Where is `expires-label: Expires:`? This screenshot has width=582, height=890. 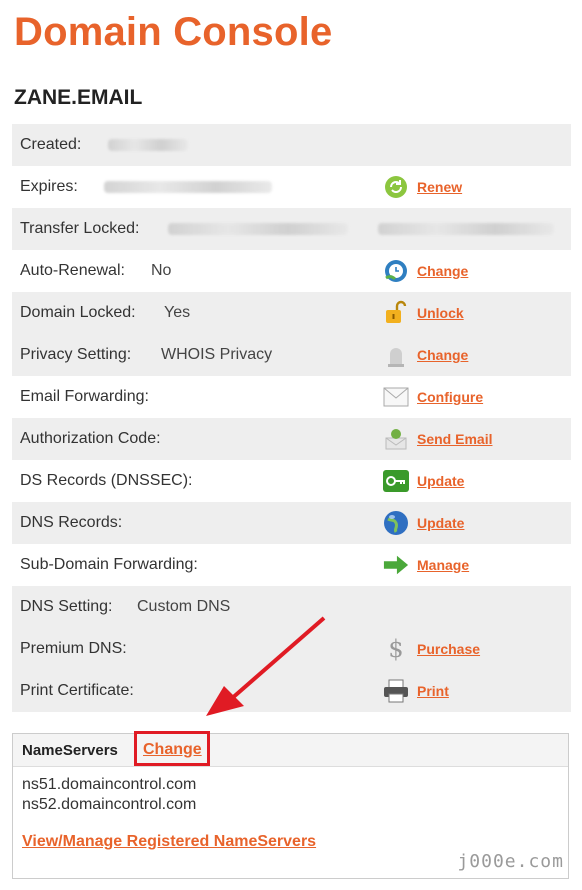 expires-label: Expires: is located at coordinates (49, 186).